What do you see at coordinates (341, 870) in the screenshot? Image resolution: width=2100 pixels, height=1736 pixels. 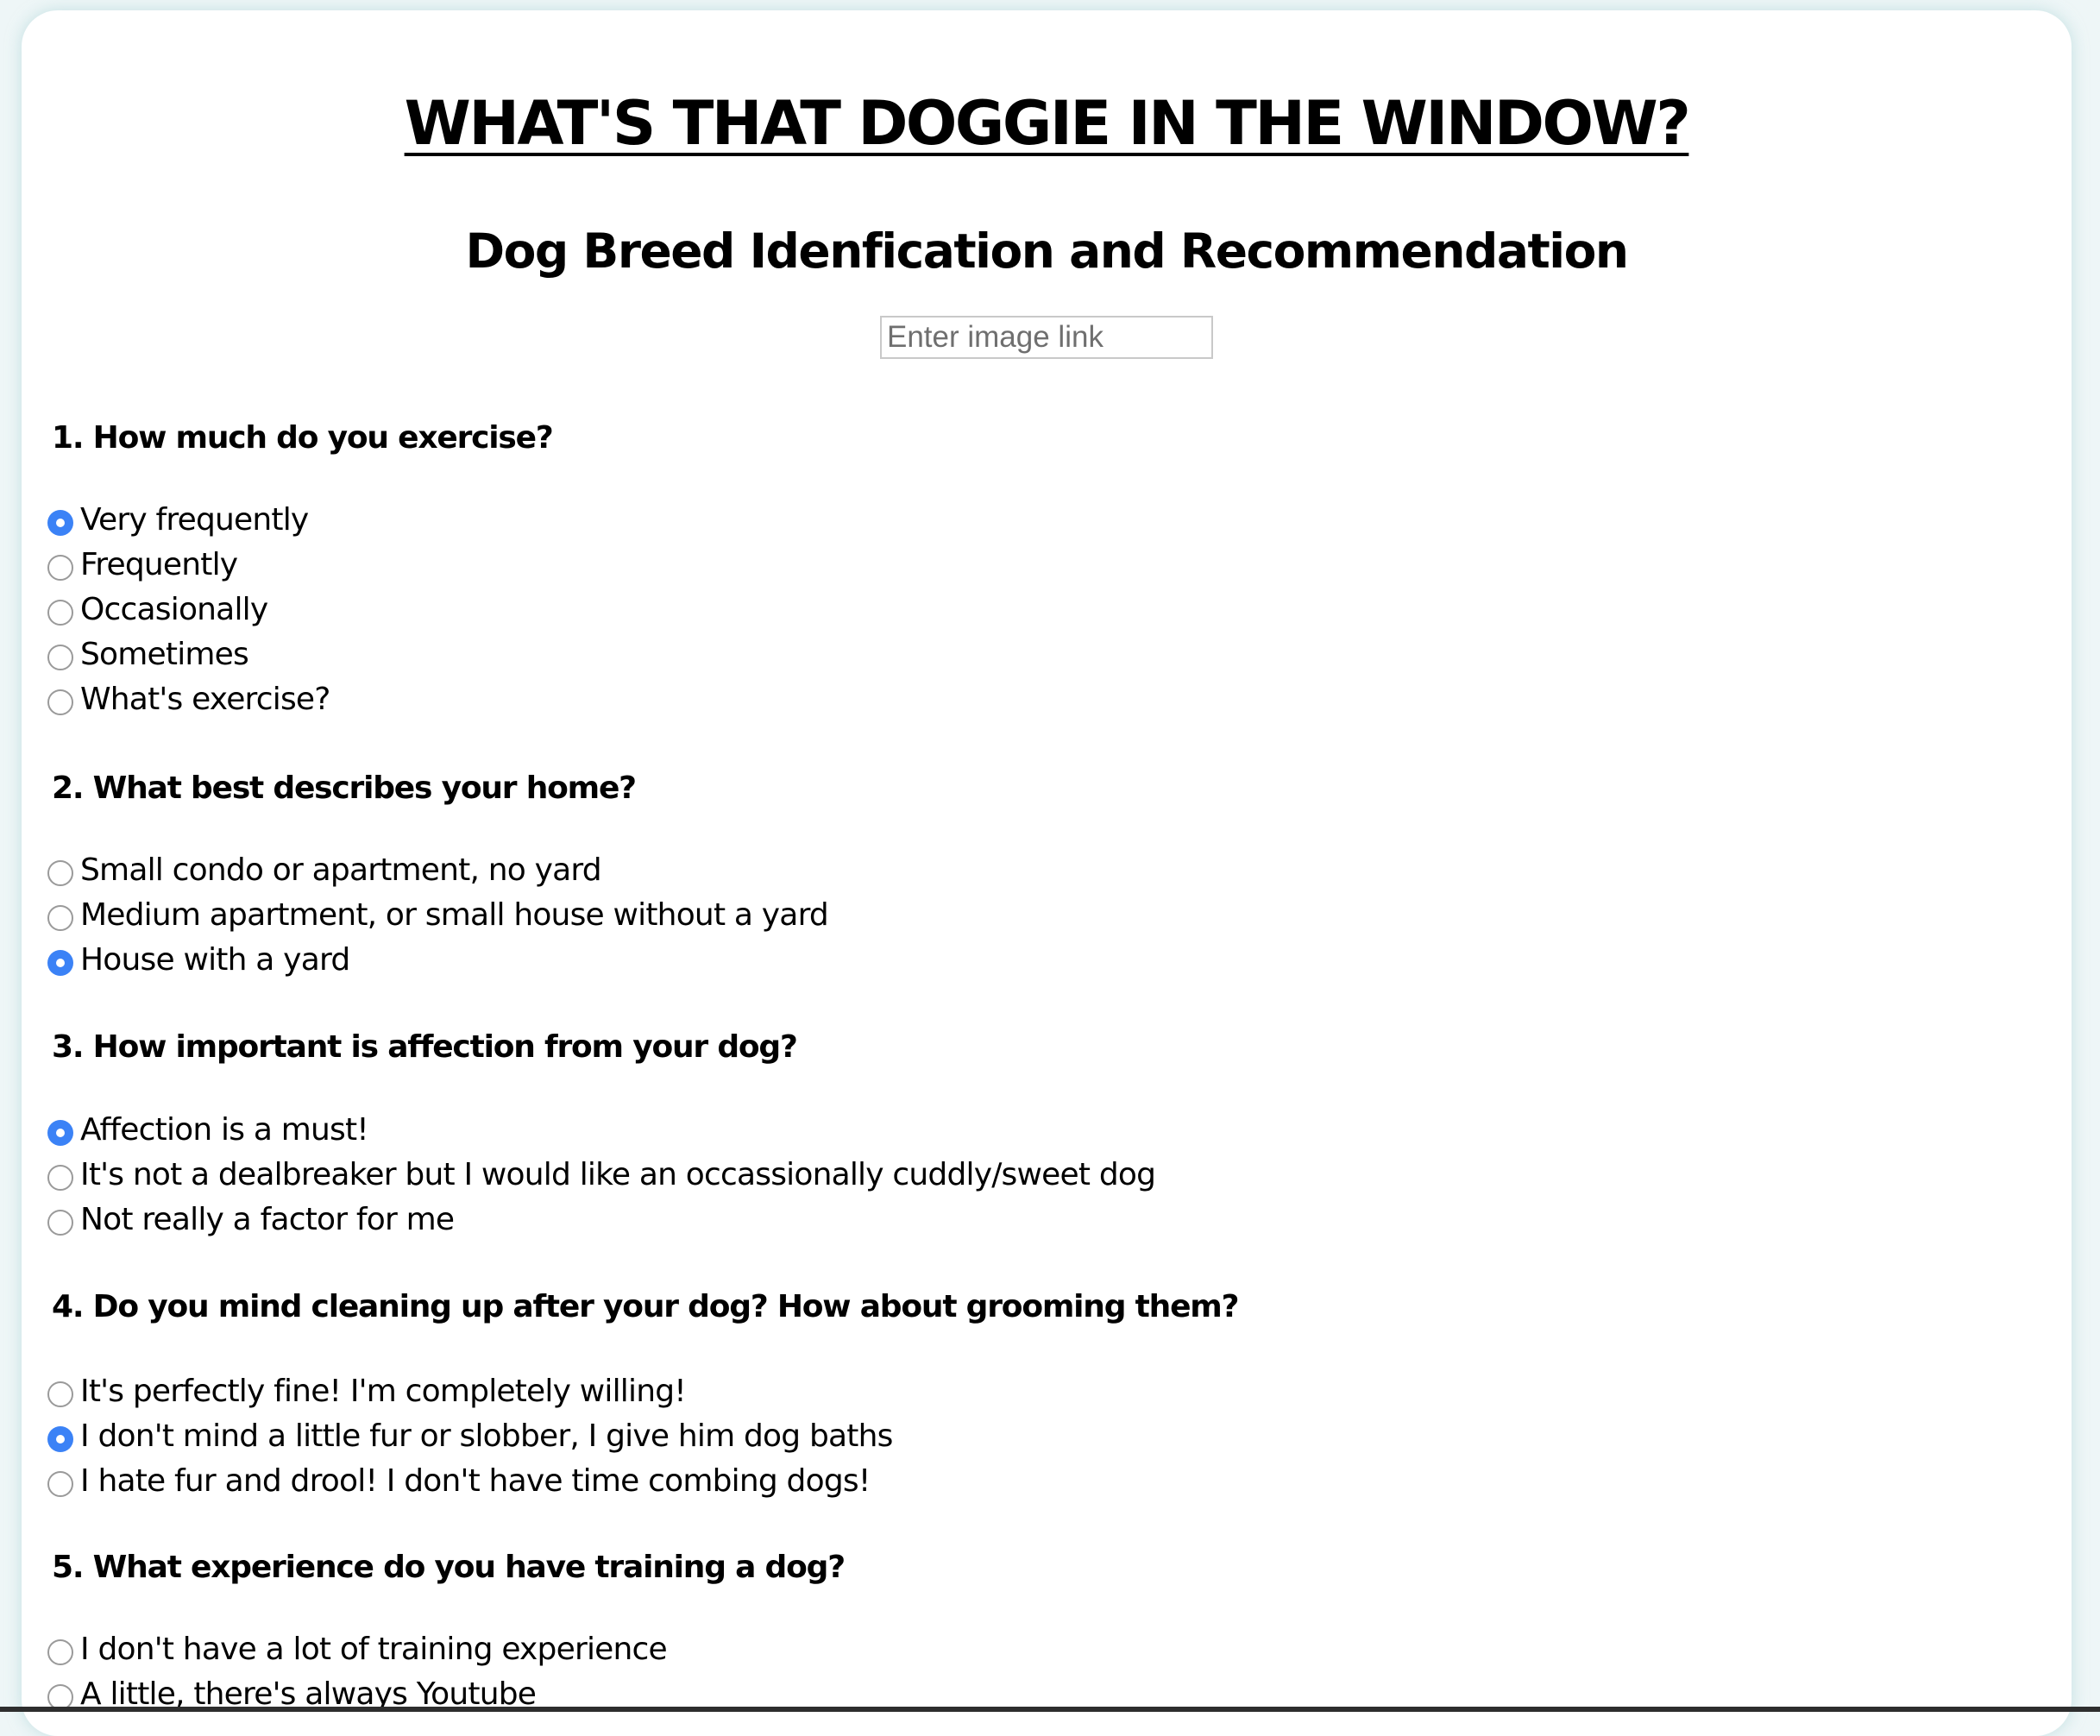 I see `option-label: Small condo or apartment, no yard` at bounding box center [341, 870].